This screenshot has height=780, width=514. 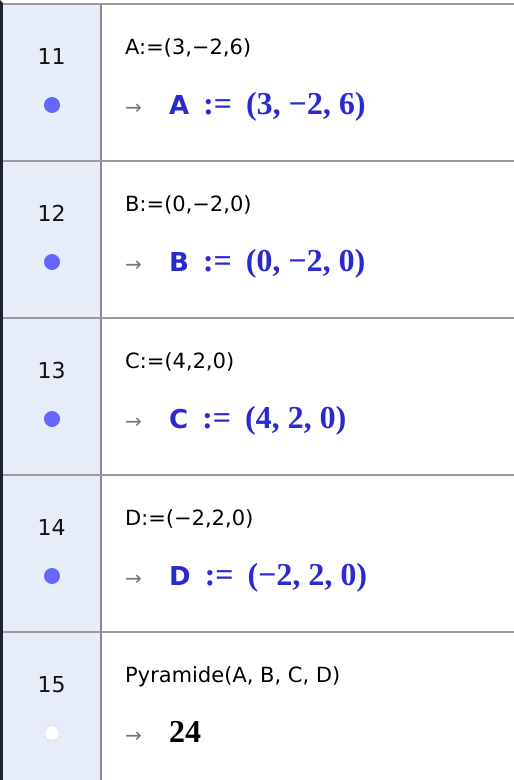 I want to click on output-value: 24, so click(x=185, y=731).